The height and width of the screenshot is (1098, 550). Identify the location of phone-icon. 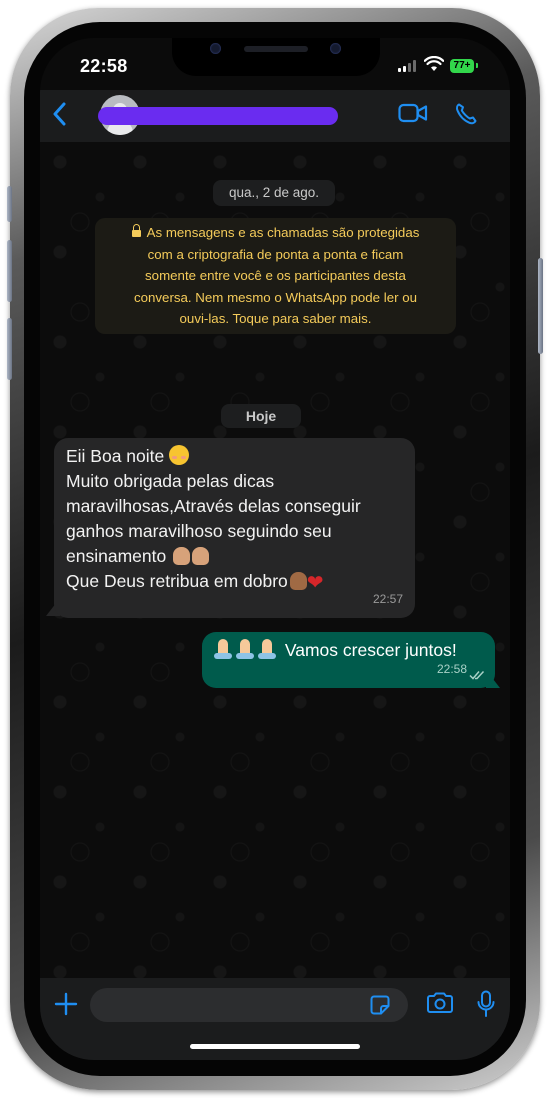
(466, 114).